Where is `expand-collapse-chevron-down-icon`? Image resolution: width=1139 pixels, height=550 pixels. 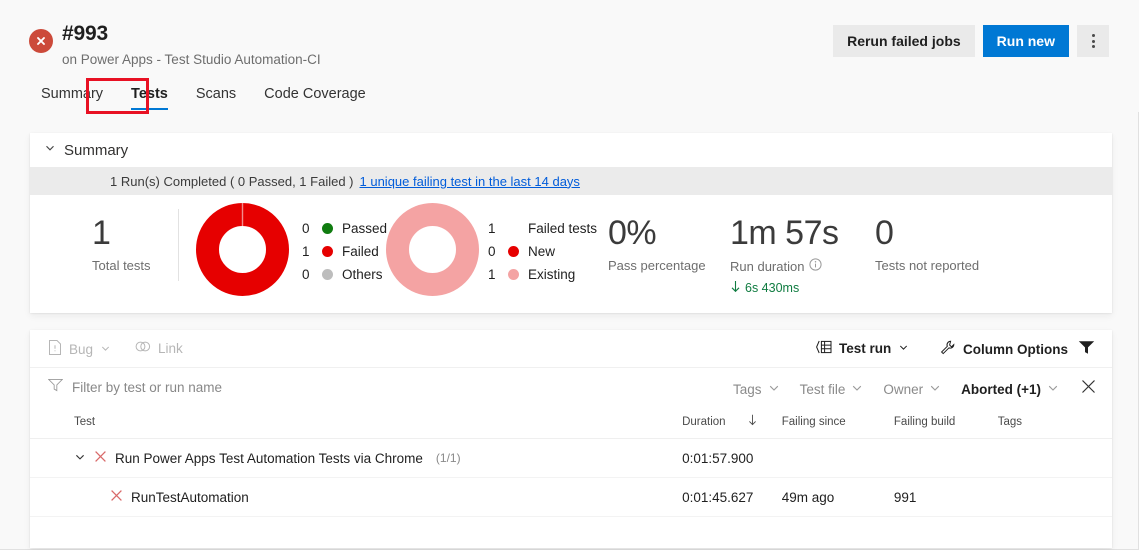 expand-collapse-chevron-down-icon is located at coordinates (80, 458).